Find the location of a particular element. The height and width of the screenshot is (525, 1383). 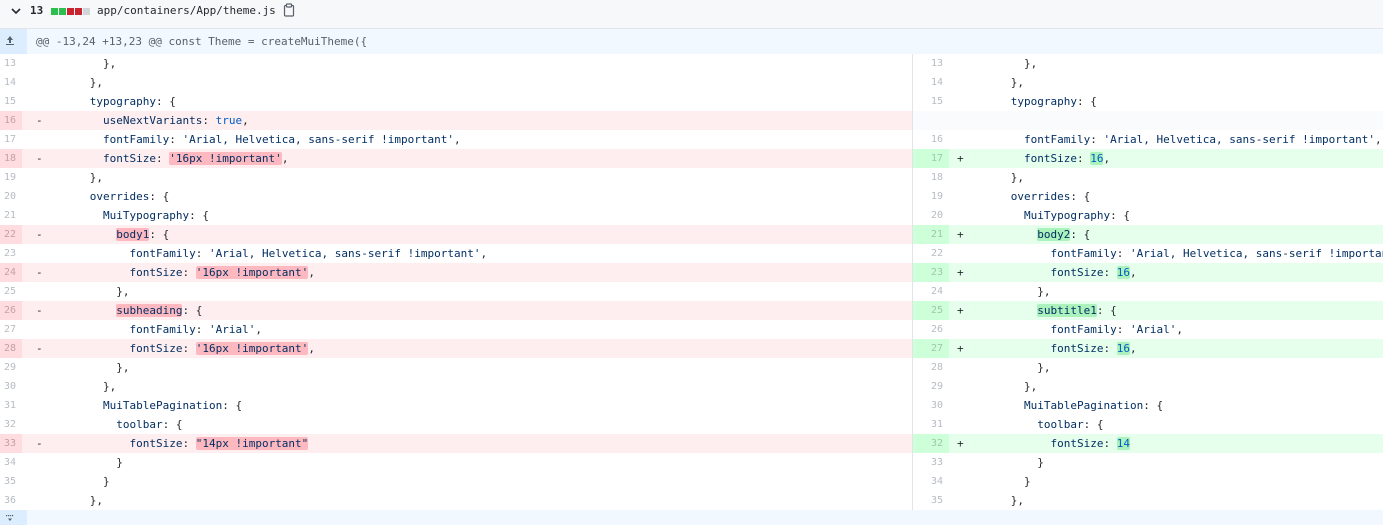

diff-line: 19 }, is located at coordinates (456, 177).